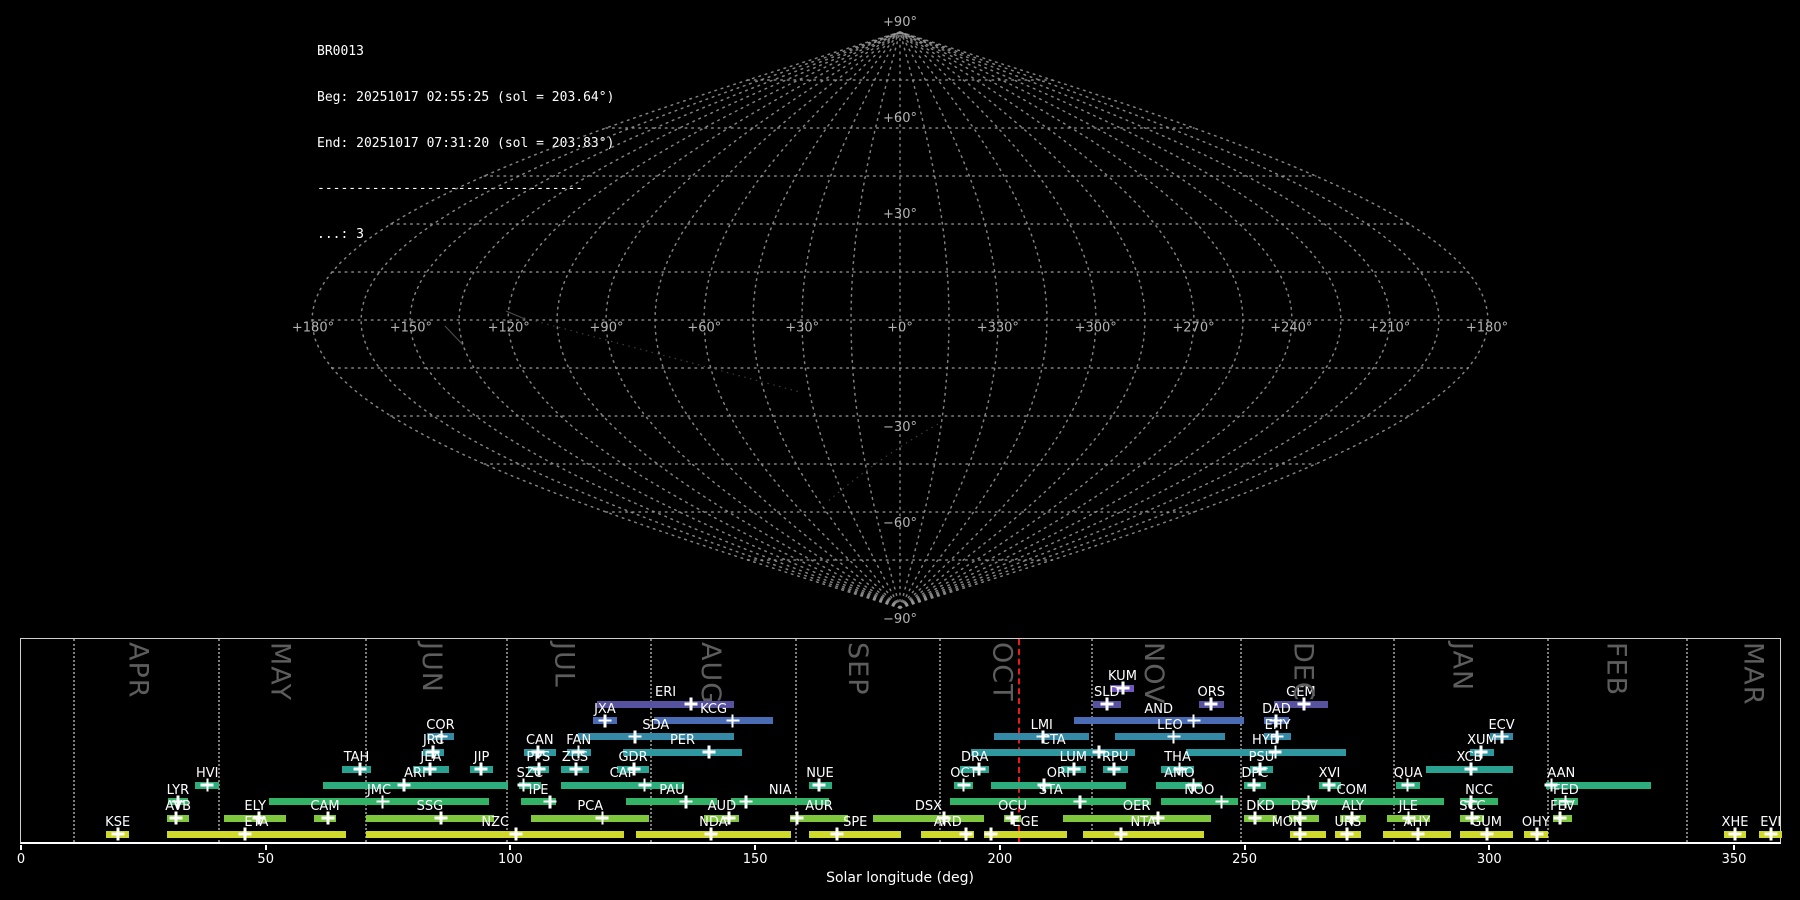 The height and width of the screenshot is (900, 1800). Describe the element at coordinates (1211, 692) in the screenshot. I see `shower-label-ORS: ORS` at that location.